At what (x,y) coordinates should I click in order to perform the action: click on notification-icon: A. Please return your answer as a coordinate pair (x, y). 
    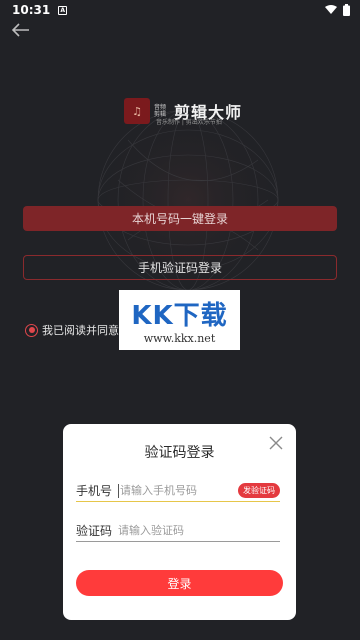
    Looking at the image, I should click on (63, 10).